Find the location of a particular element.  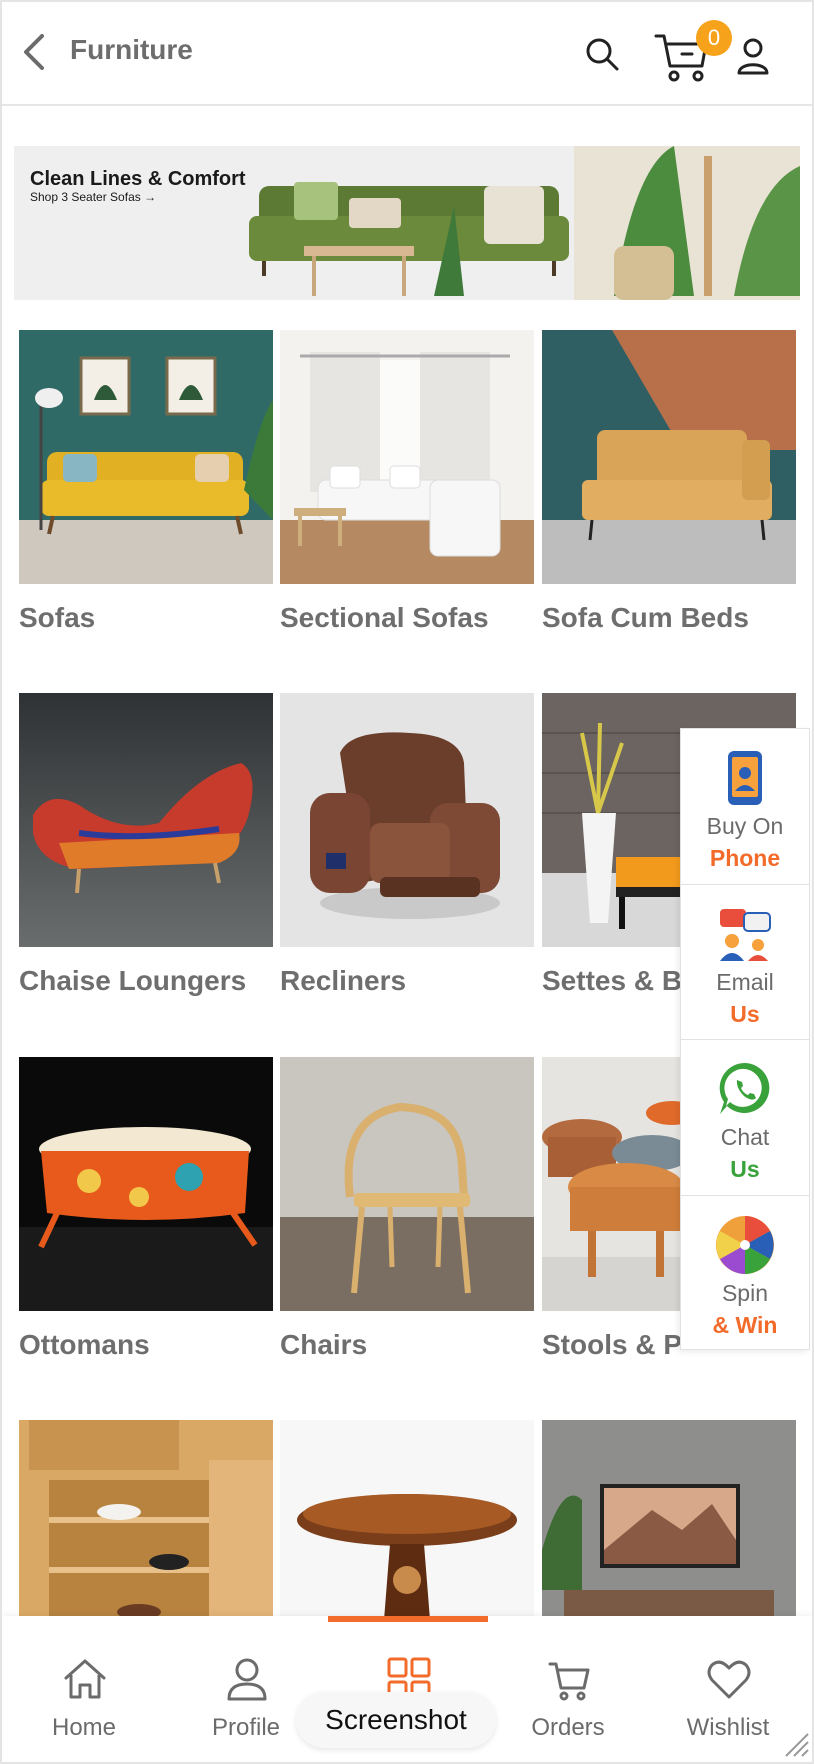

spin-win-button: Spin & Win is located at coordinates (745, 1274).